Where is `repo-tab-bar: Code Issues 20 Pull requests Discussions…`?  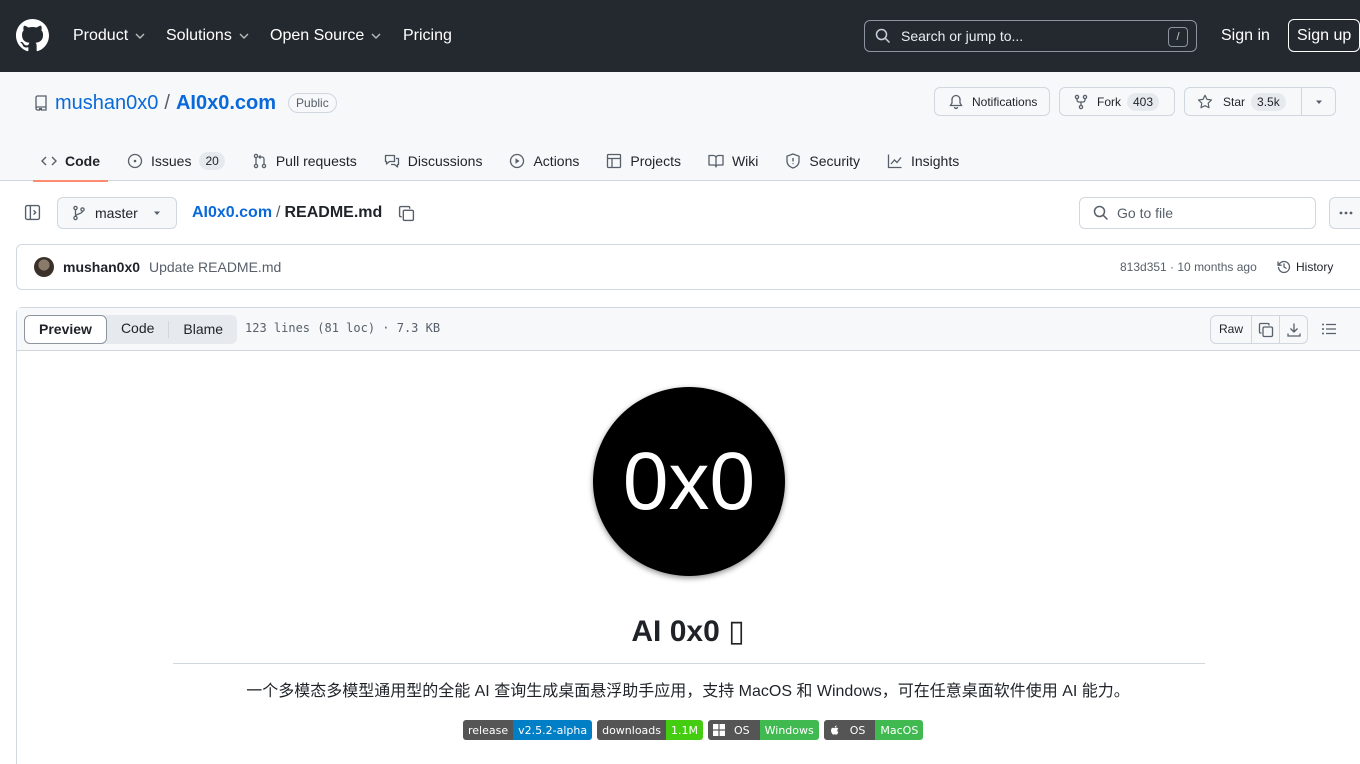
repo-tab-bar: Code Issues 20 Pull requests Discussions… is located at coordinates (505, 161).